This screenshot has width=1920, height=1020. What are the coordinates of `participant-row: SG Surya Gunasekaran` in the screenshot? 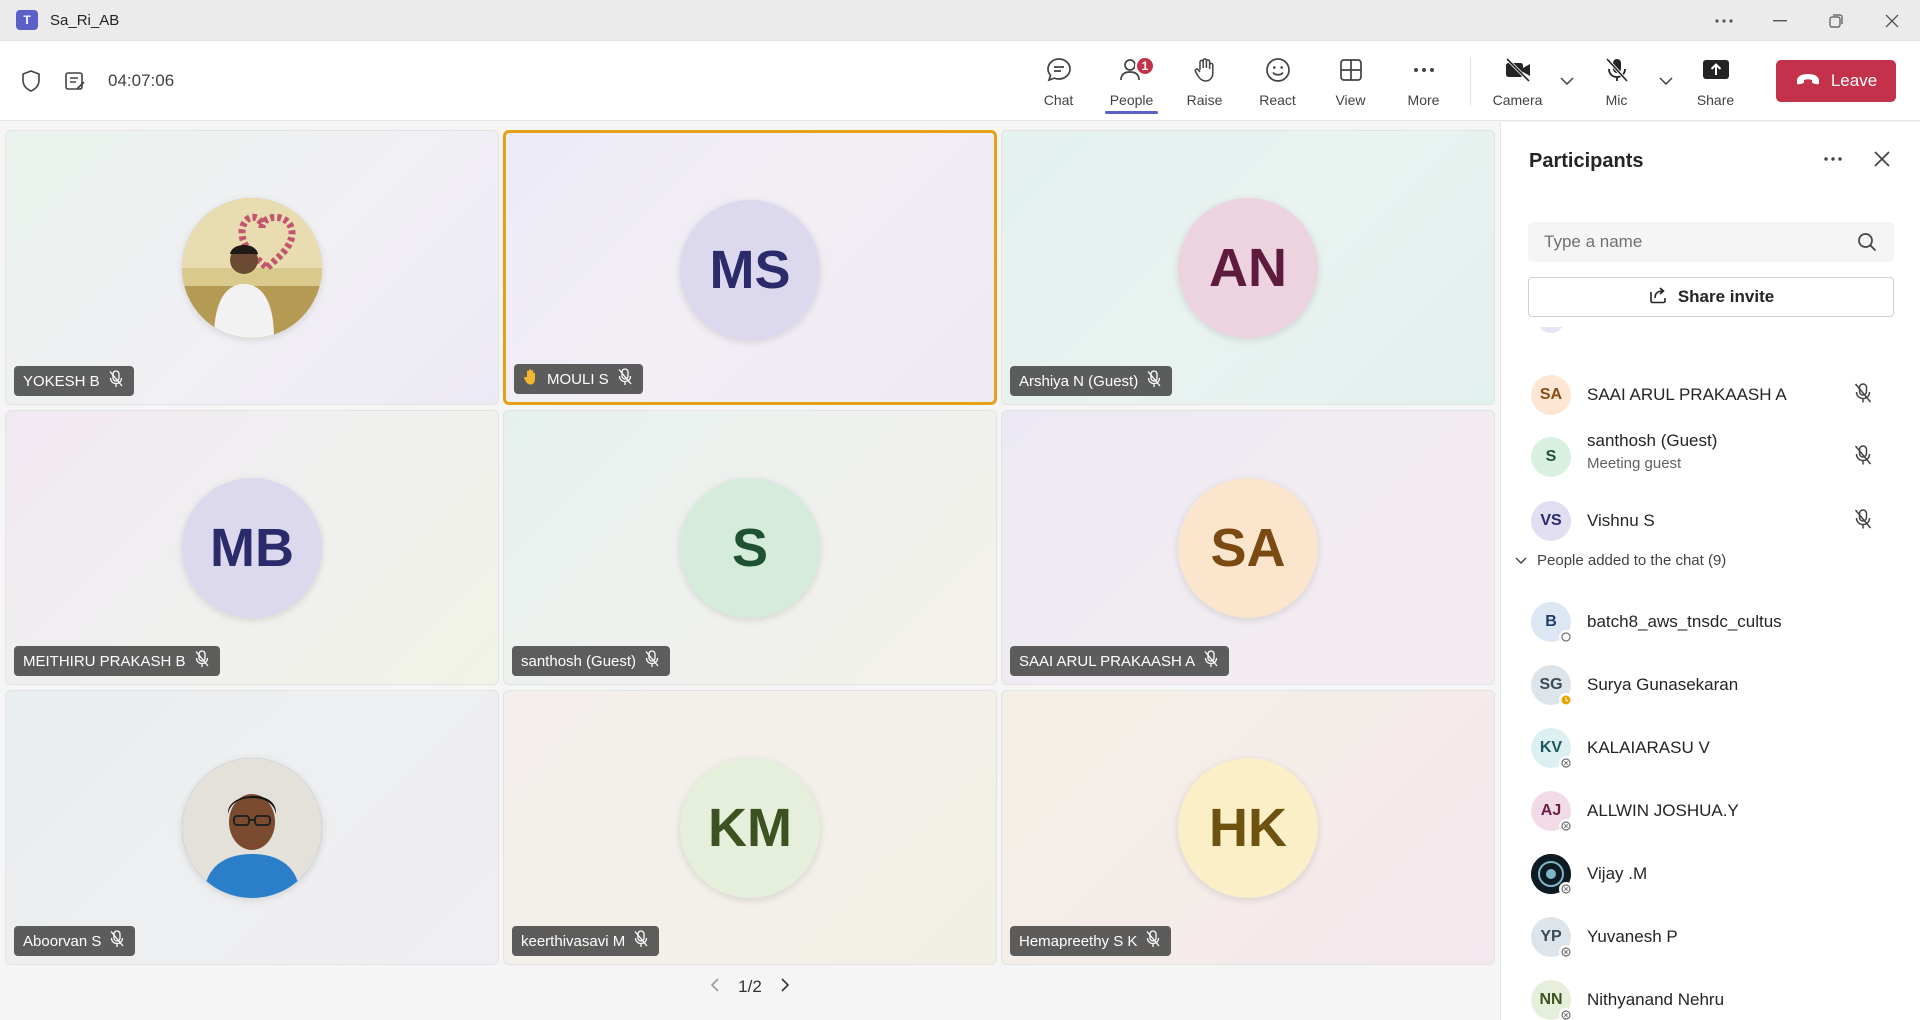 It's located at (1710, 685).